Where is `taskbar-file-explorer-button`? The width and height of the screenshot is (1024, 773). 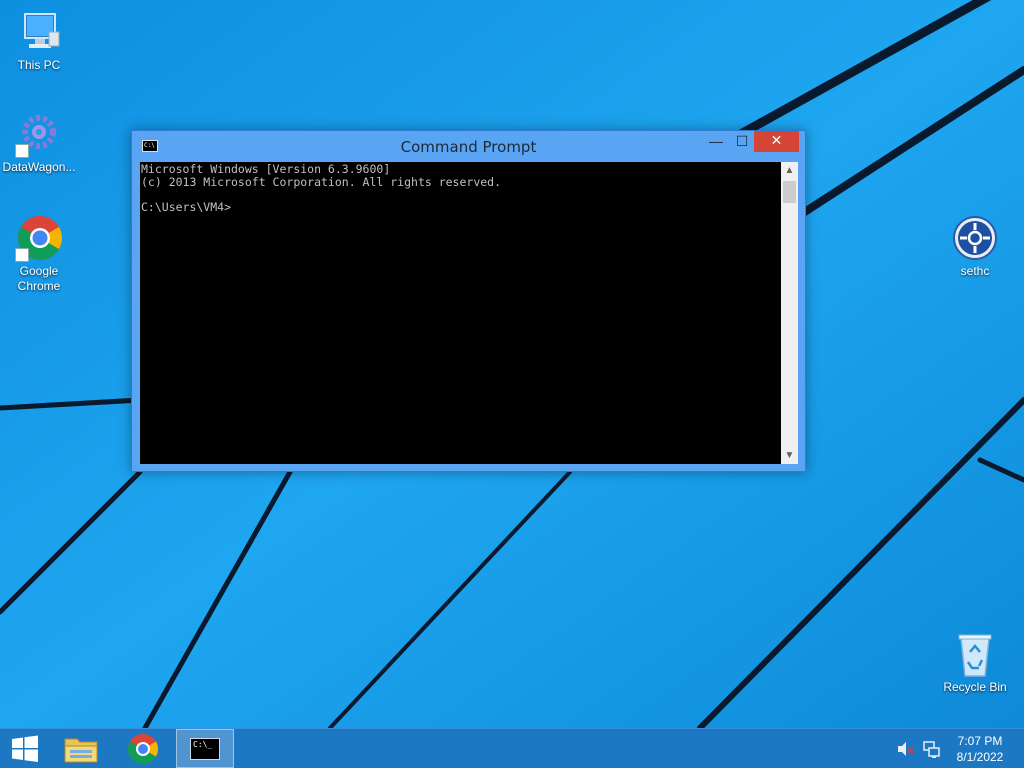 taskbar-file-explorer-button is located at coordinates (81, 748).